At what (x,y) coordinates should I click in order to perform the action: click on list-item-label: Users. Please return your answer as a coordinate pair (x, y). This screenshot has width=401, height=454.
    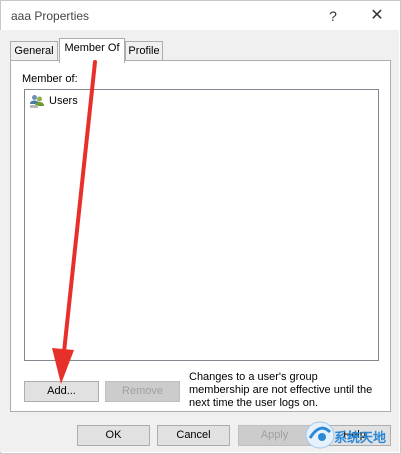
    Looking at the image, I should click on (63, 101).